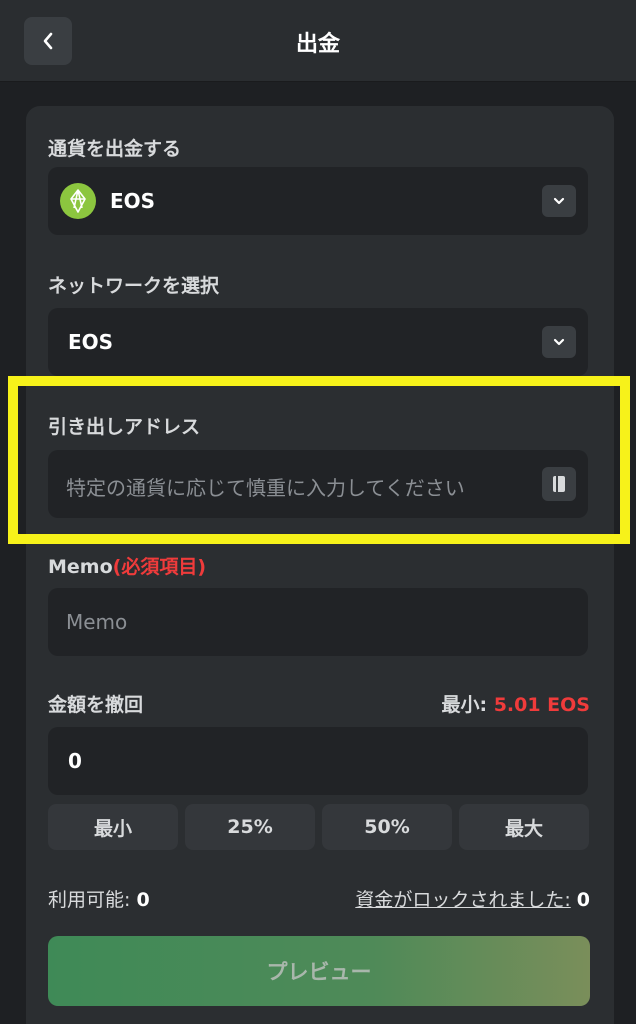 This screenshot has height=1024, width=636. Describe the element at coordinates (541, 705) in the screenshot. I see `min-amount-value: 5.01 EOS` at that location.